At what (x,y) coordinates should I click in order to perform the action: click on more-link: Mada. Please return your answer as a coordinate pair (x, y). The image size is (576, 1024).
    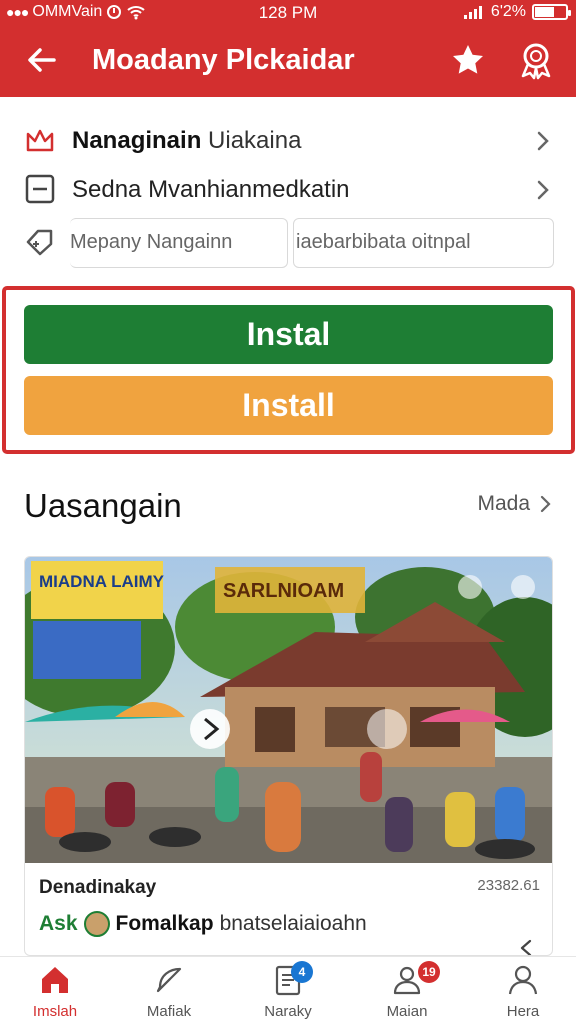
    Looking at the image, I should click on (514, 504).